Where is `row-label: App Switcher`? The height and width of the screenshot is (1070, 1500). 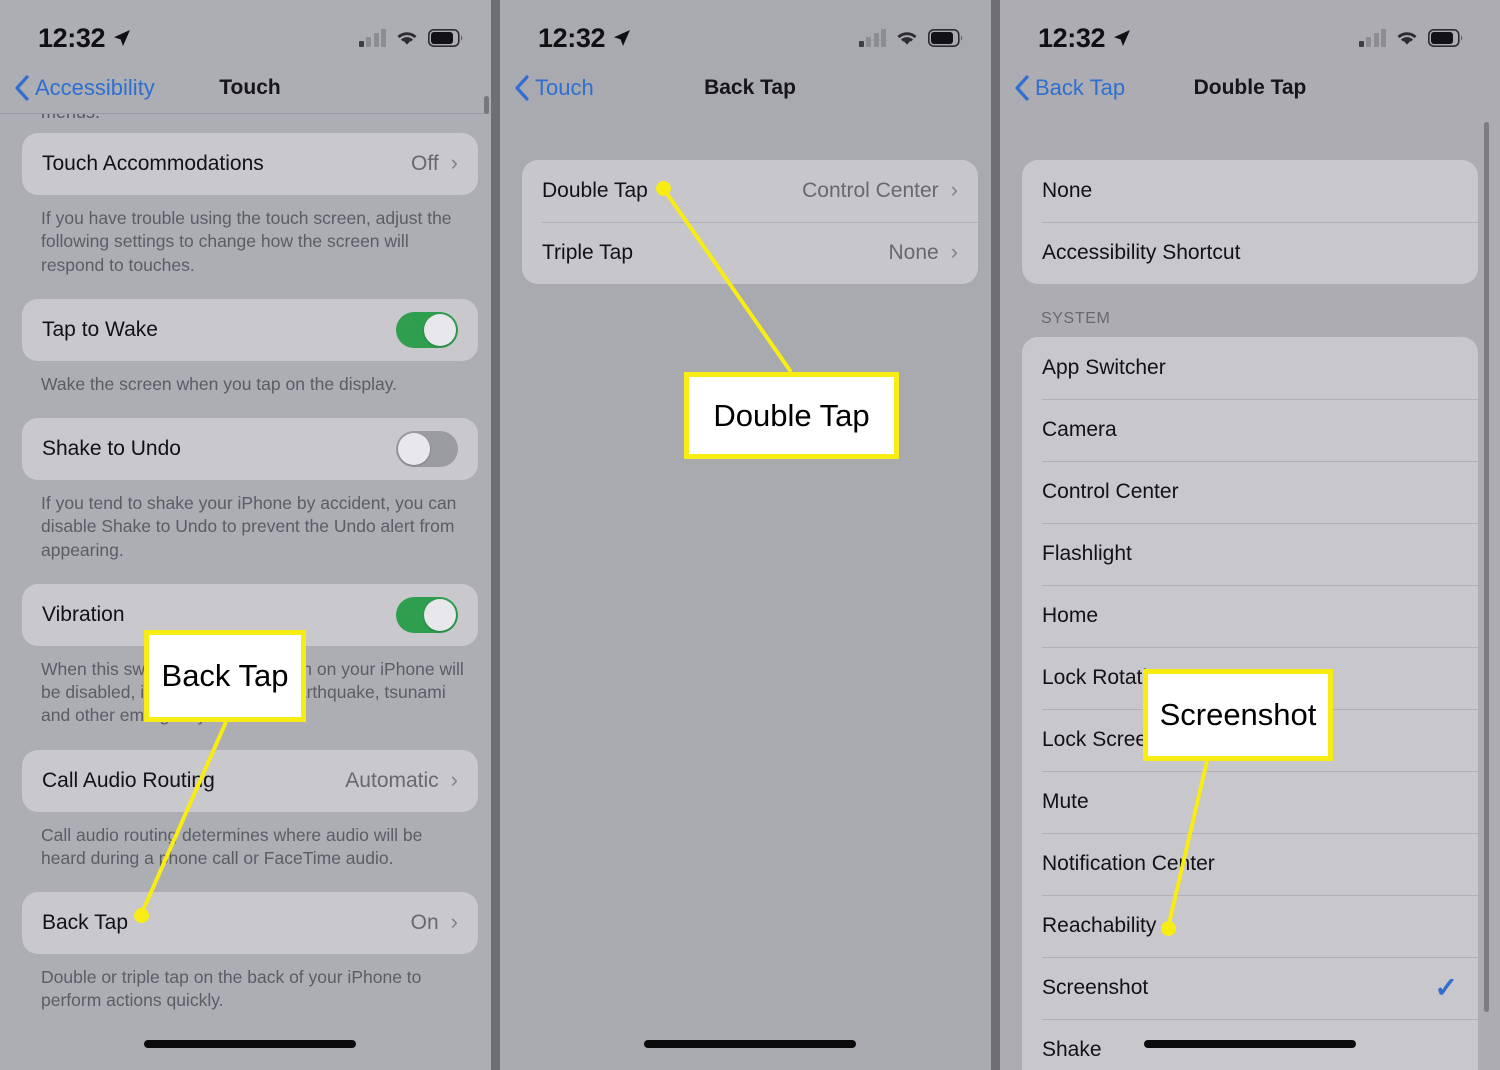
row-label: App Switcher is located at coordinates (1104, 367).